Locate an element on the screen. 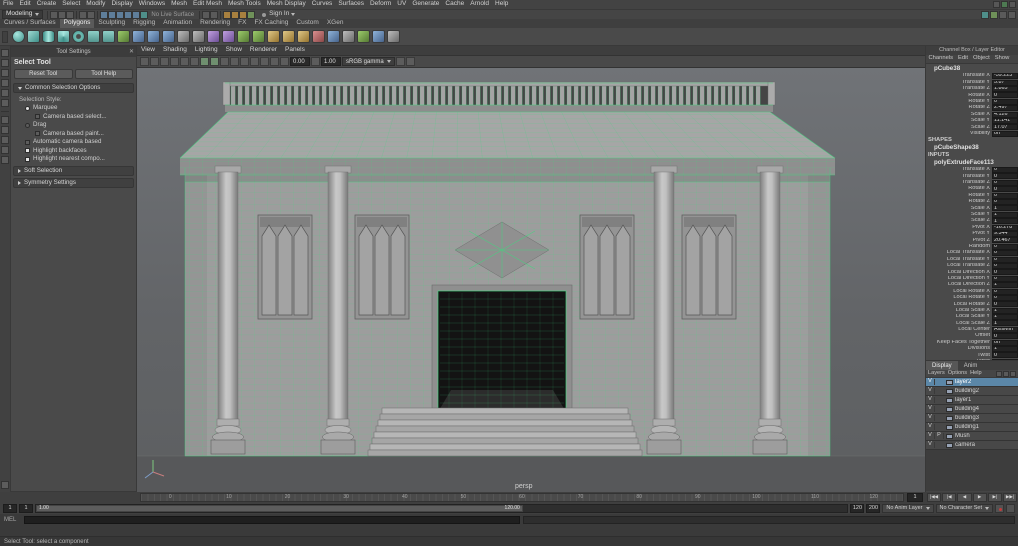 The image size is (1018, 546). channel-attribute-row: Translate X 0 is located at coordinates (972, 170).